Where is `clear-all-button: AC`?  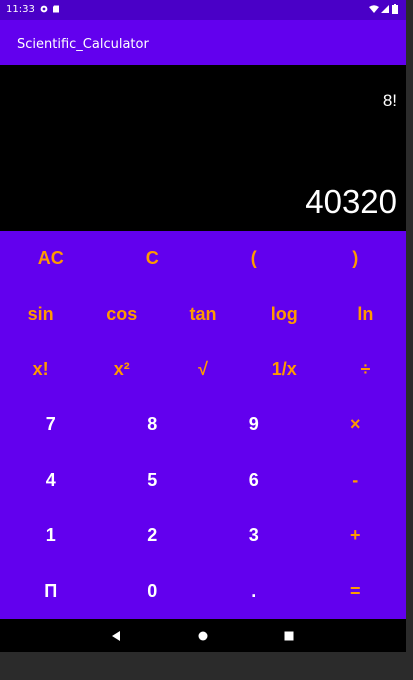
clear-all-button: AC is located at coordinates (51, 258).